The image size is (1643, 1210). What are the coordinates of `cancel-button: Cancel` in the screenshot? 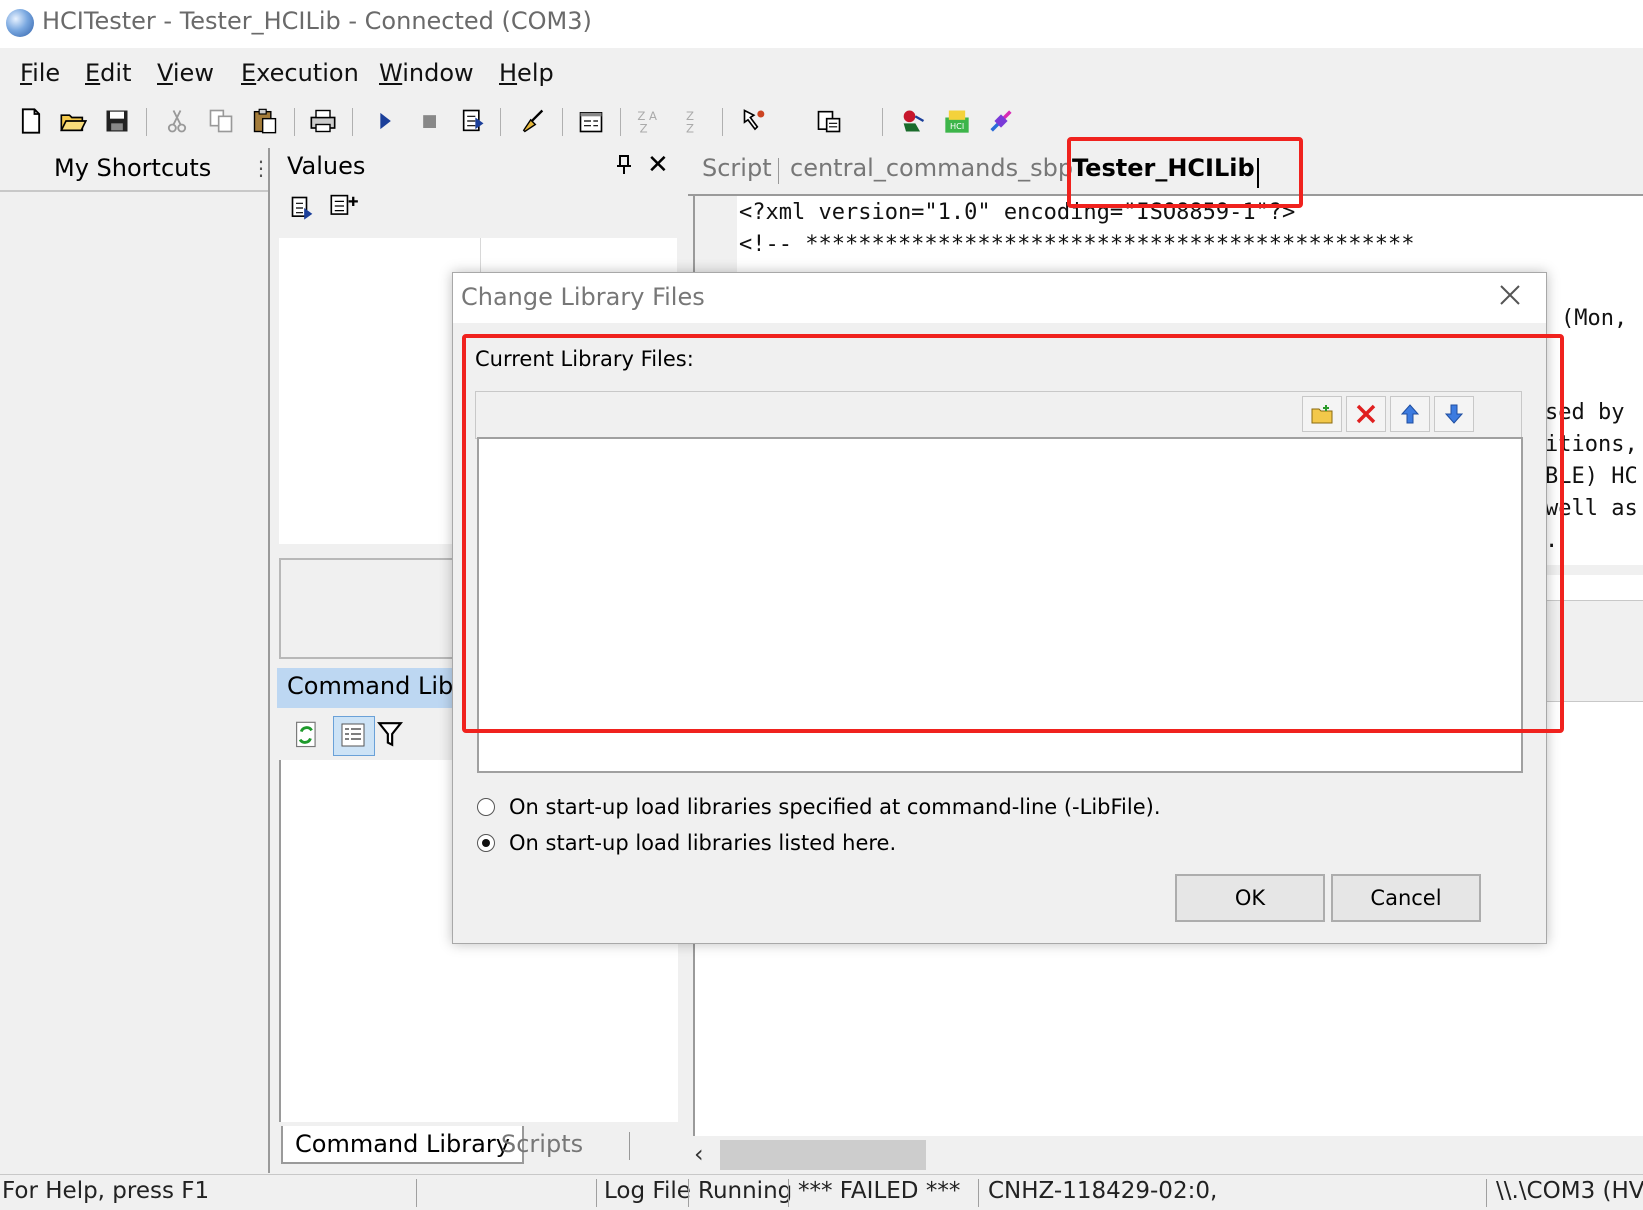 It's located at (1406, 898).